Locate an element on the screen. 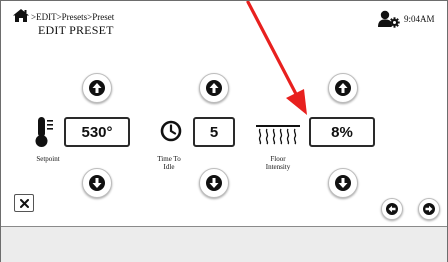 The image size is (448, 262). thermometer-icon is located at coordinates (44, 134).